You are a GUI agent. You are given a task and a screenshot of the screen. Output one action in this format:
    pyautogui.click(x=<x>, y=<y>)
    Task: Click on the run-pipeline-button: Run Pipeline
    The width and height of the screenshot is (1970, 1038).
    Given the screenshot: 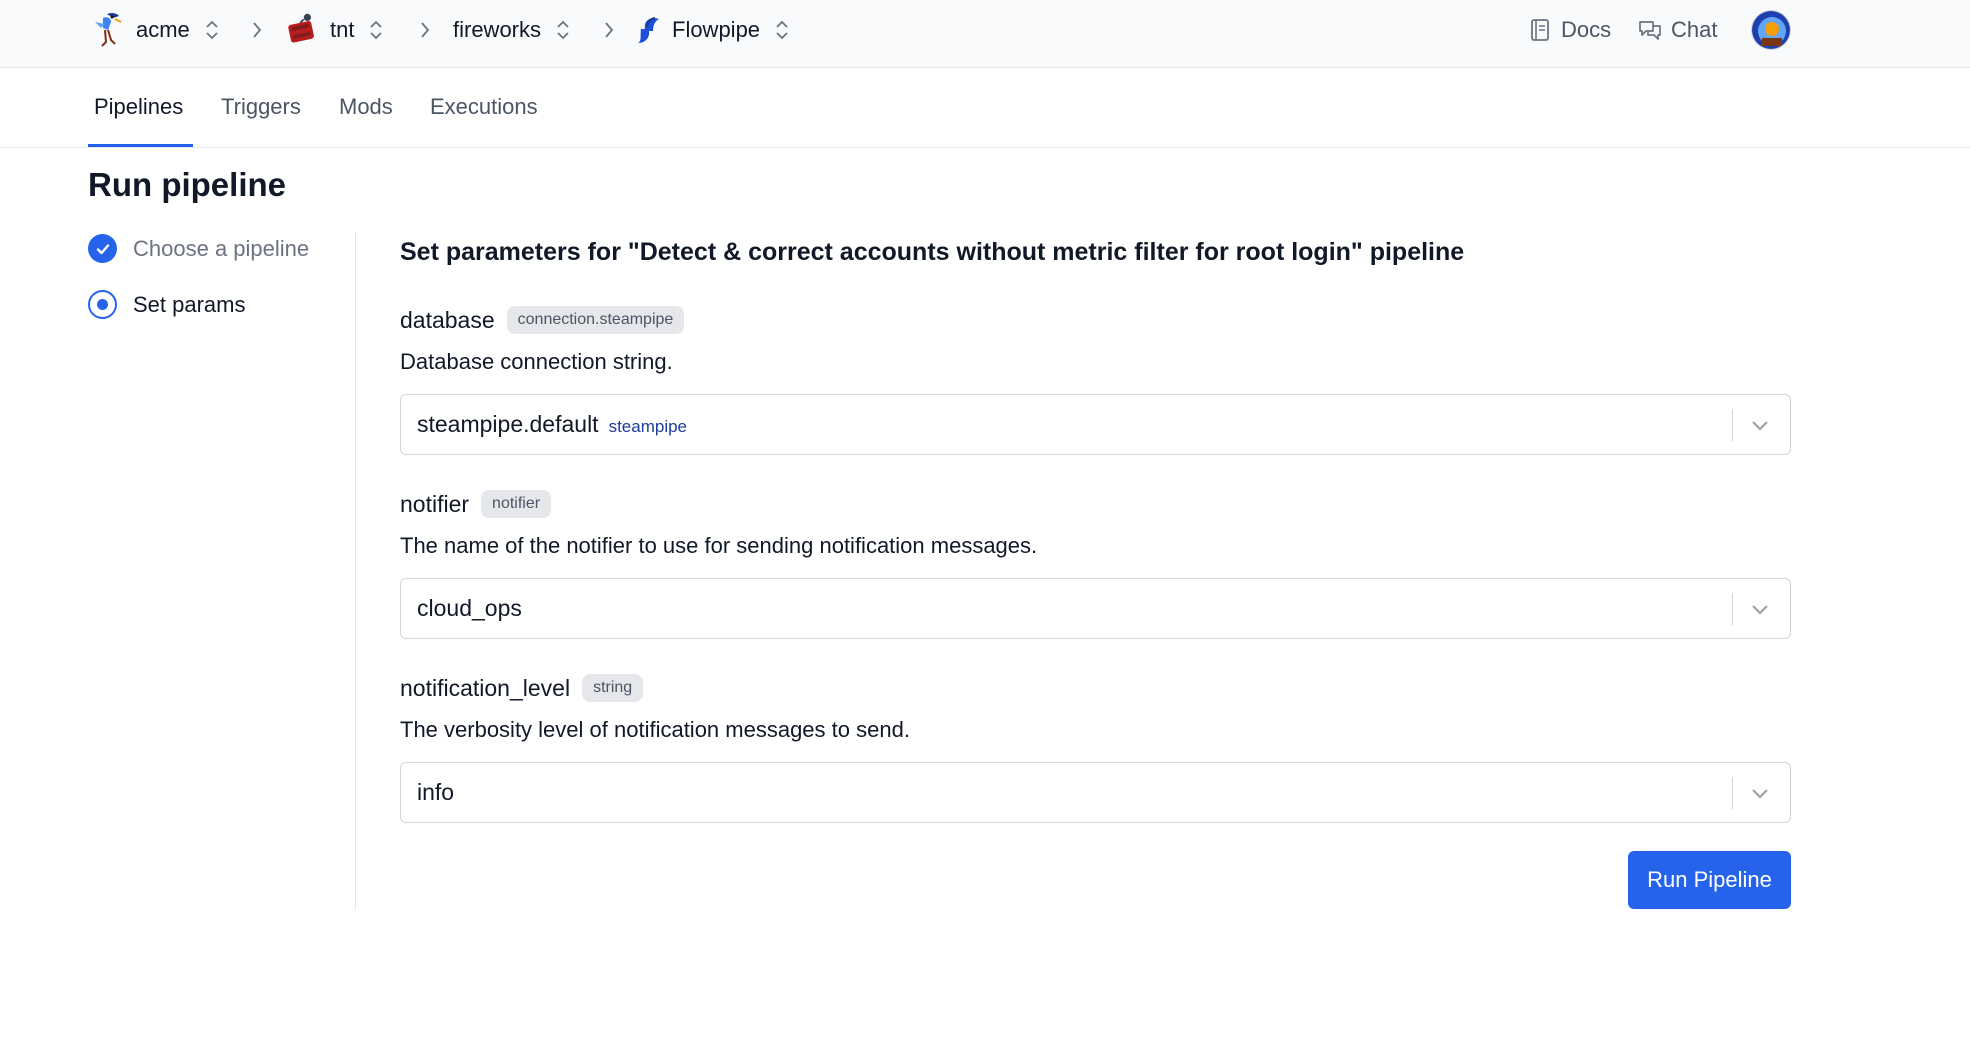 What is the action you would take?
    pyautogui.click(x=1709, y=880)
    